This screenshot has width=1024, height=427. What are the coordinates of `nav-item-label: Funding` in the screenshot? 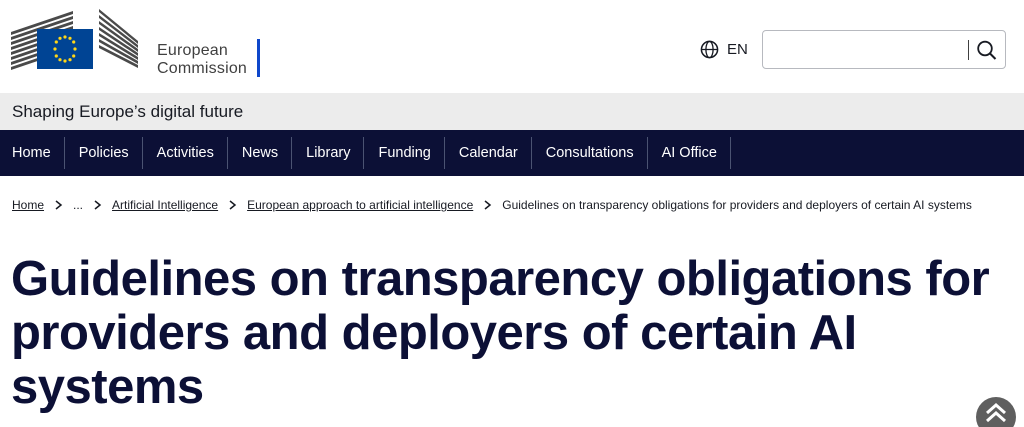 It's located at (404, 153).